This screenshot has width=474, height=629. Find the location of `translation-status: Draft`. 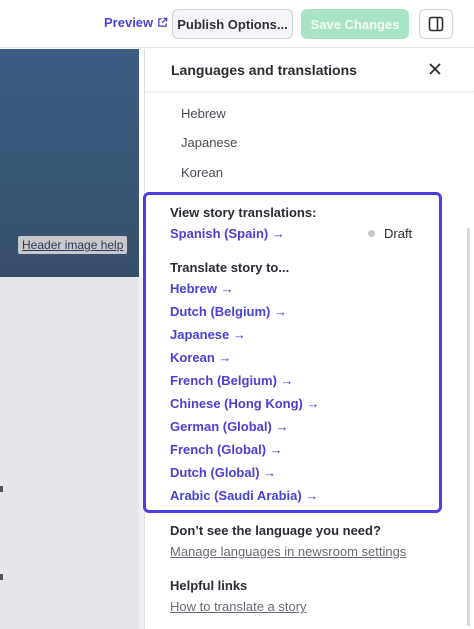

translation-status: Draft is located at coordinates (390, 233).